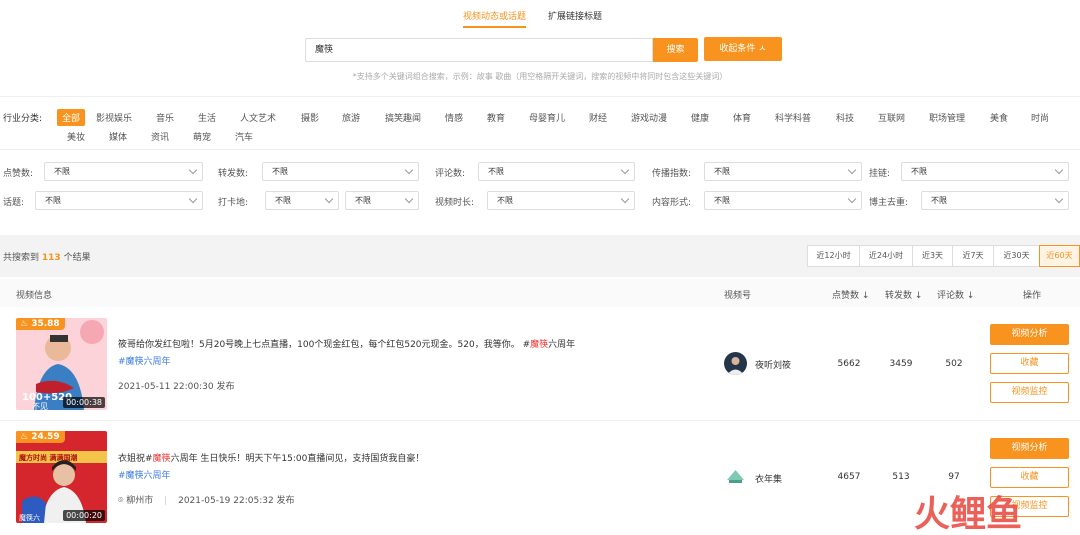  What do you see at coordinates (575, 15) in the screenshot?
I see `tab-extended-link: 扩展链接标题` at bounding box center [575, 15].